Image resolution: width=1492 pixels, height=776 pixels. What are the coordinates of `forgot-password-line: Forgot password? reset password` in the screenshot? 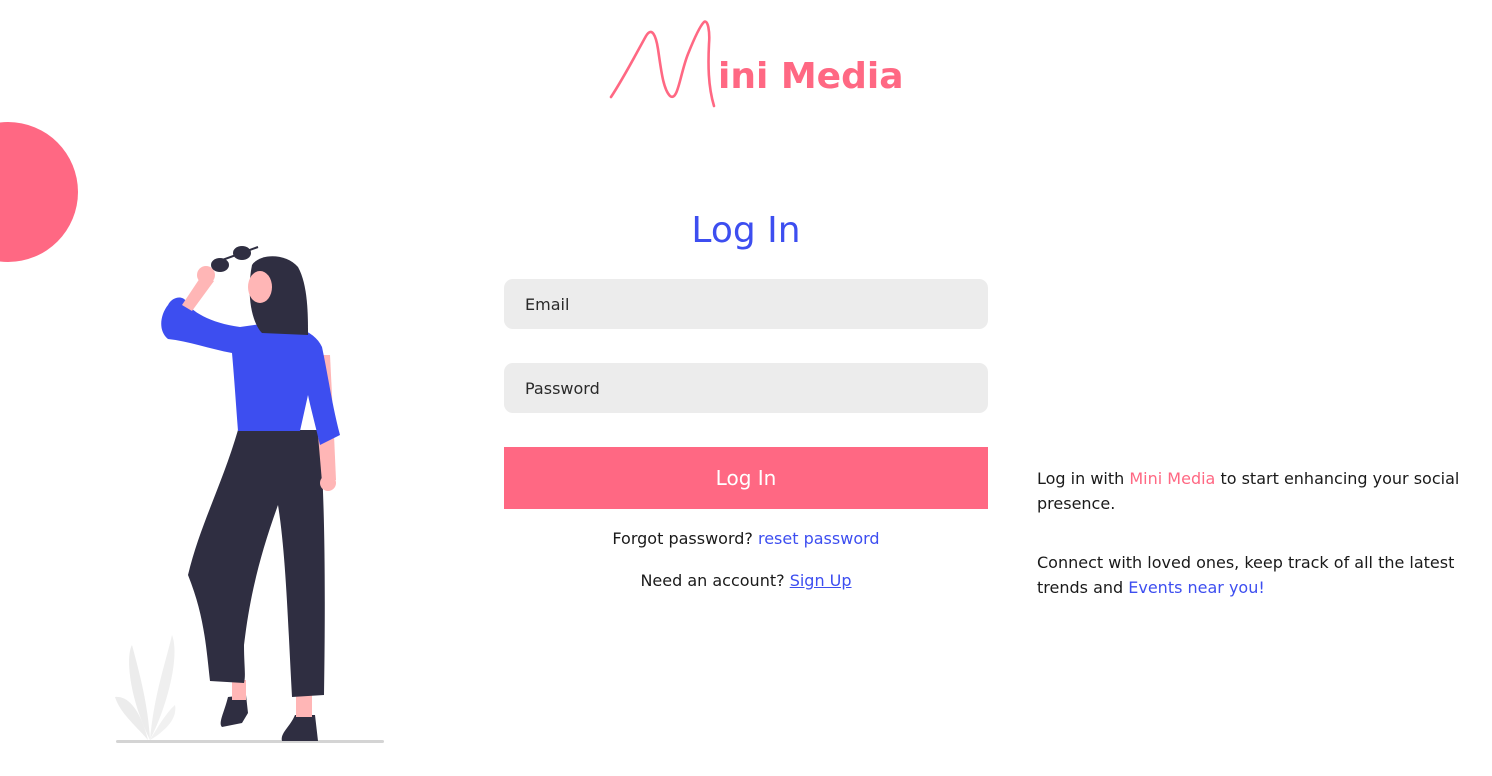 It's located at (746, 538).